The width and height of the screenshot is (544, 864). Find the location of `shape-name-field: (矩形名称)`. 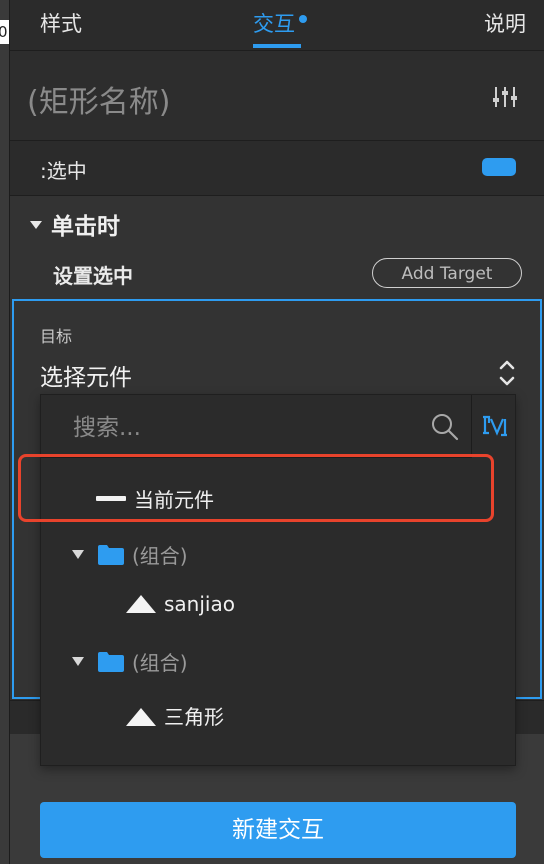

shape-name-field: (矩形名称) is located at coordinates (98, 99).